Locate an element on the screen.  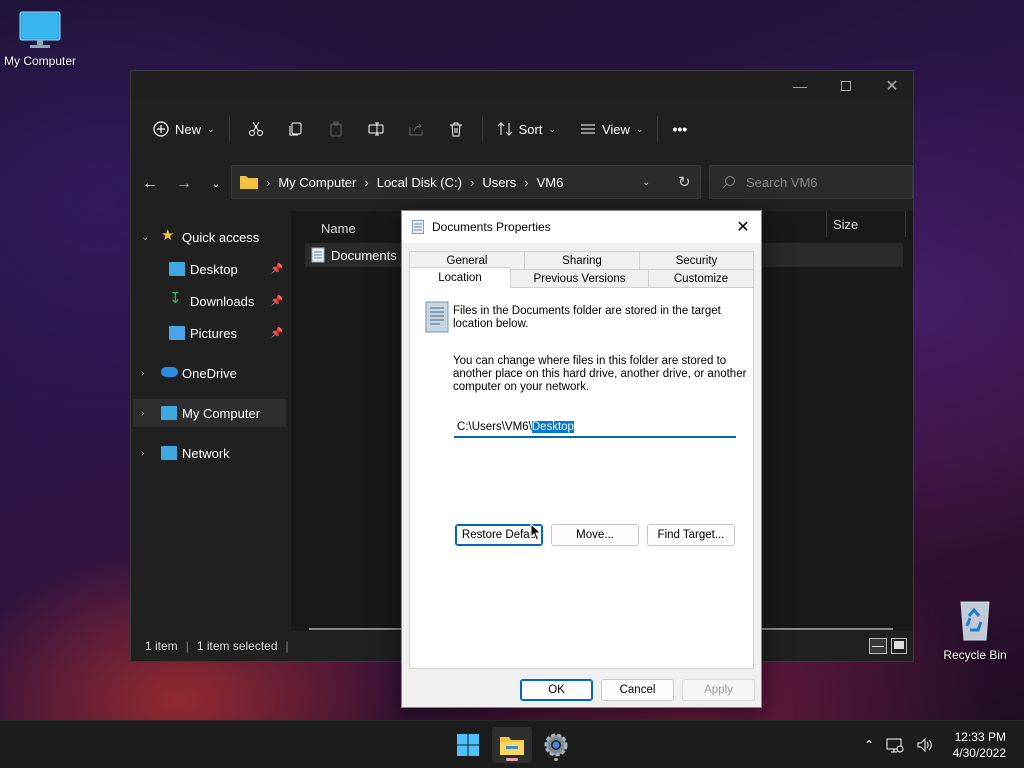
taskbar-file-explorer is located at coordinates (512, 745).